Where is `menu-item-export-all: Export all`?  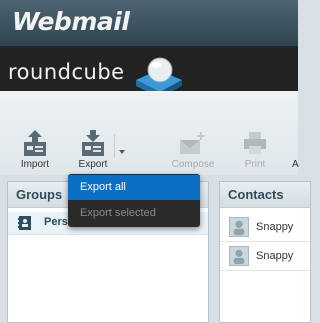 menu-item-export-all: Export all is located at coordinates (134, 187).